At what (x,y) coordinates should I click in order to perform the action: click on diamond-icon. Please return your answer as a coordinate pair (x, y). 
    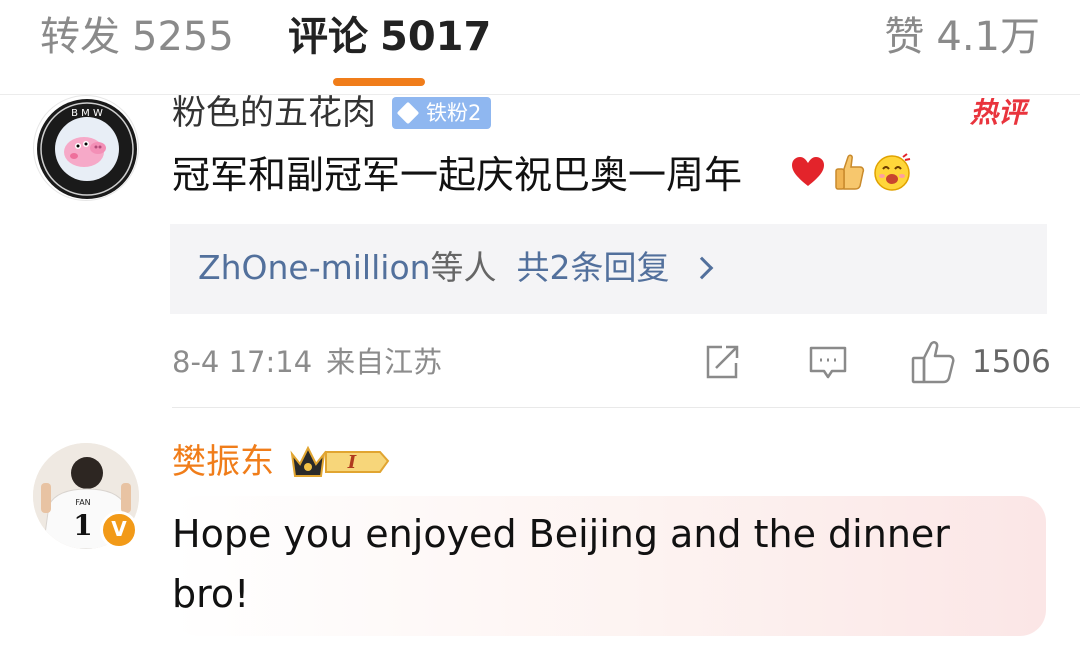
    Looking at the image, I should click on (408, 113).